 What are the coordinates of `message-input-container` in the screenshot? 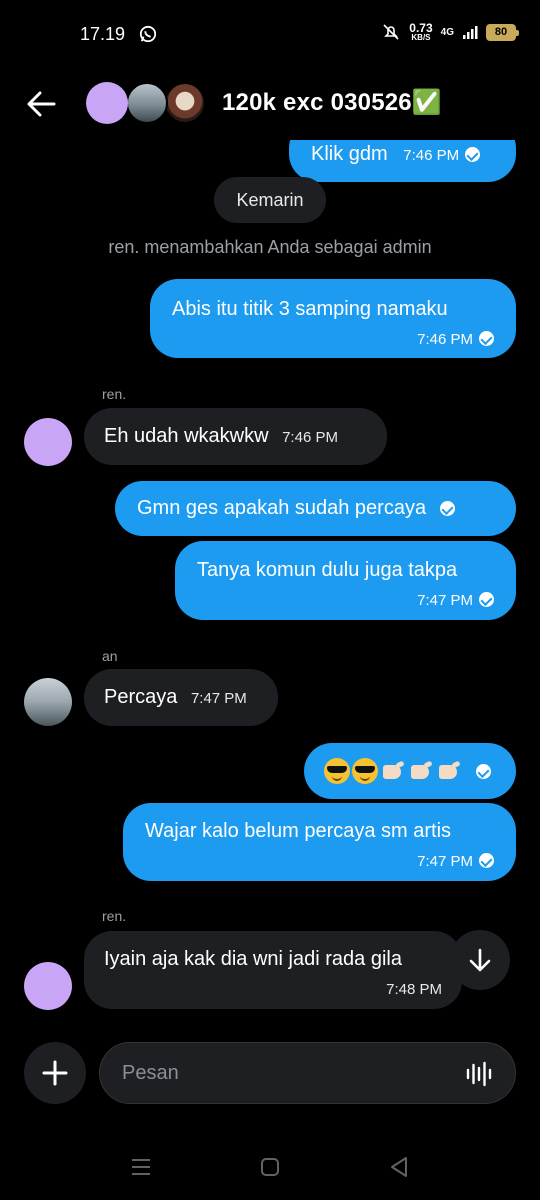 It's located at (307, 1073).